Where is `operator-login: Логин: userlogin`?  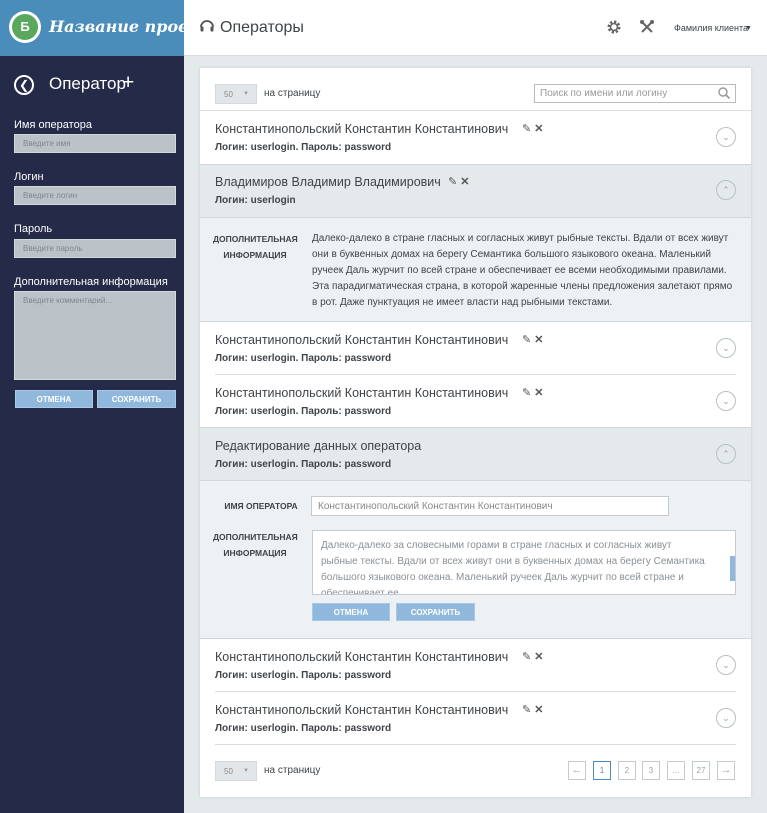
operator-login: Логин: userlogin is located at coordinates (255, 200).